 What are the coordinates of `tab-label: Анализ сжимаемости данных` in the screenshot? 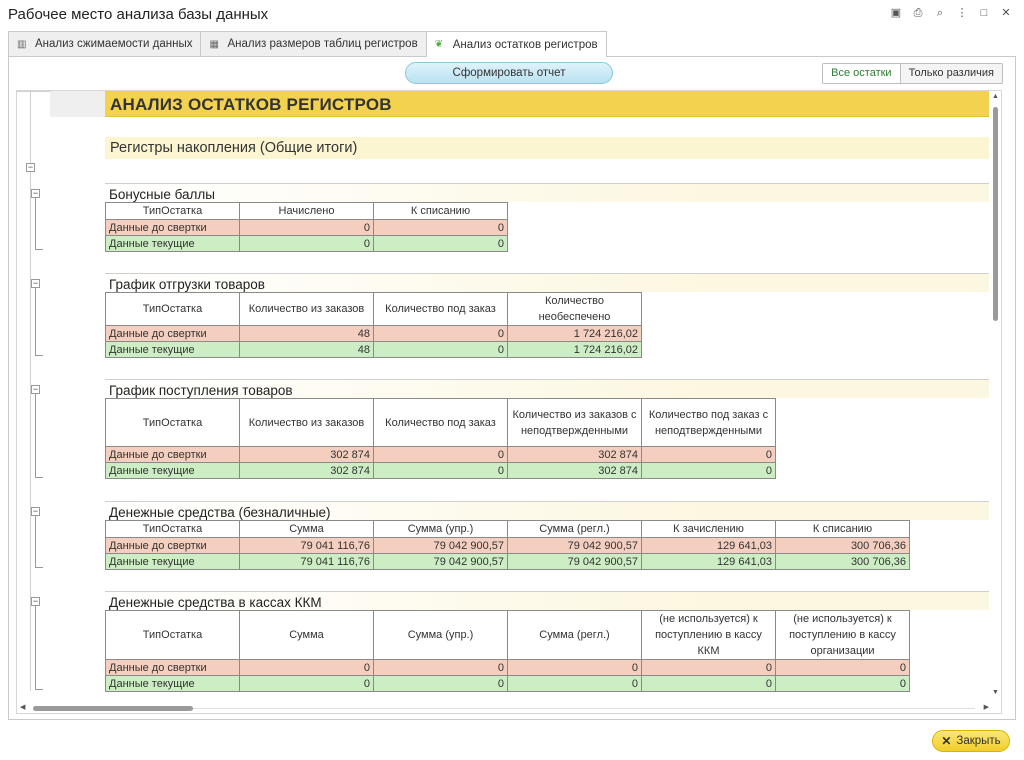 It's located at (114, 44).